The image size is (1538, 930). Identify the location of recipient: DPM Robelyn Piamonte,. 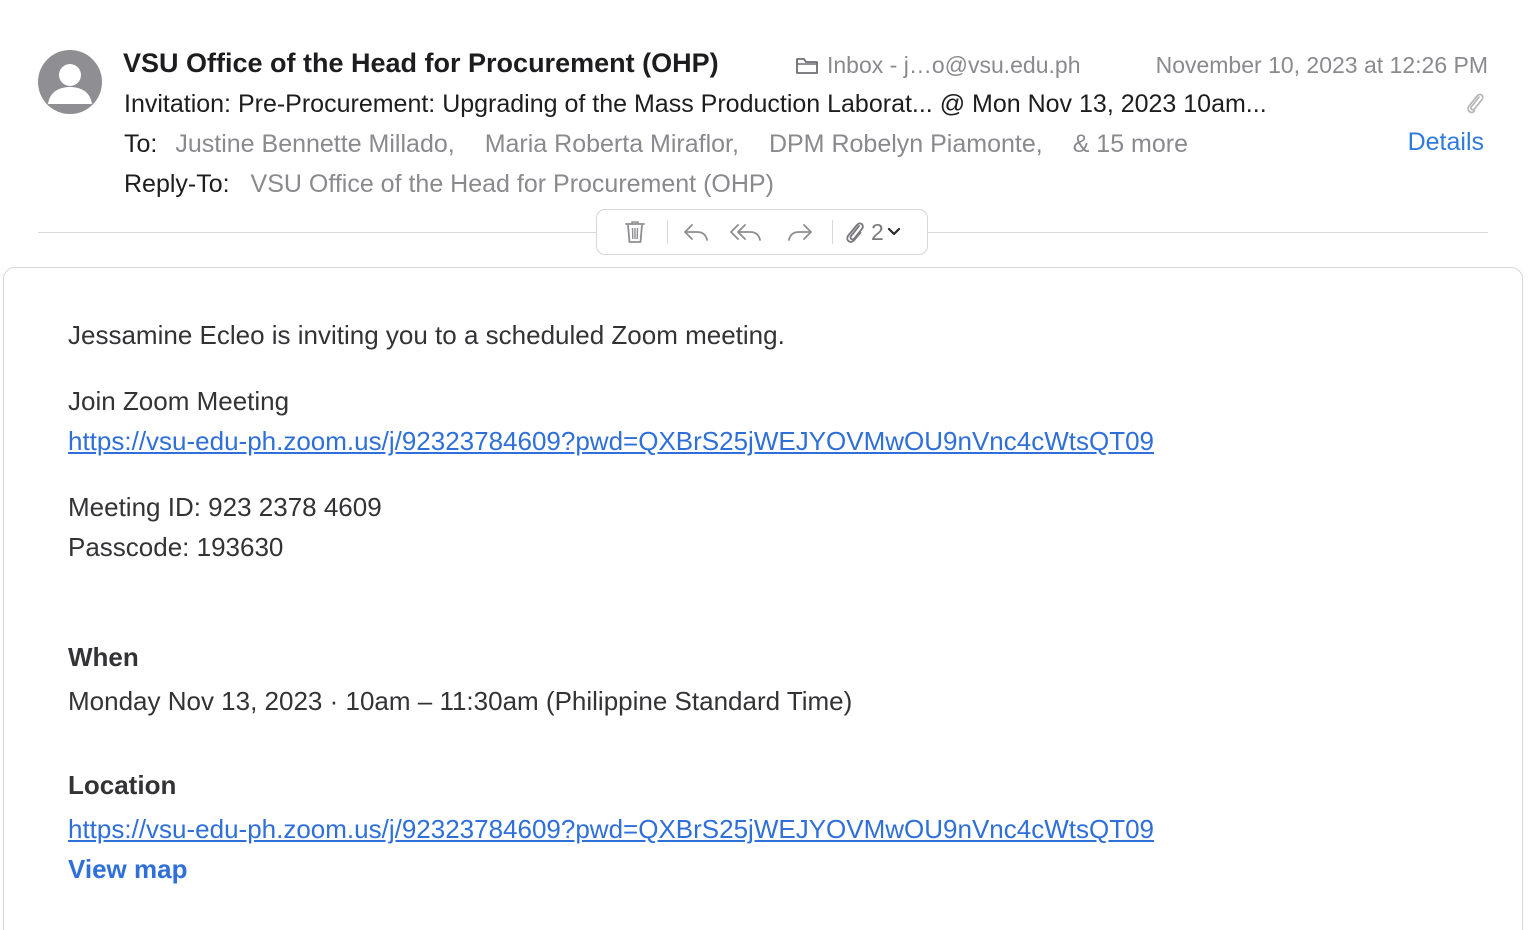
(906, 144).